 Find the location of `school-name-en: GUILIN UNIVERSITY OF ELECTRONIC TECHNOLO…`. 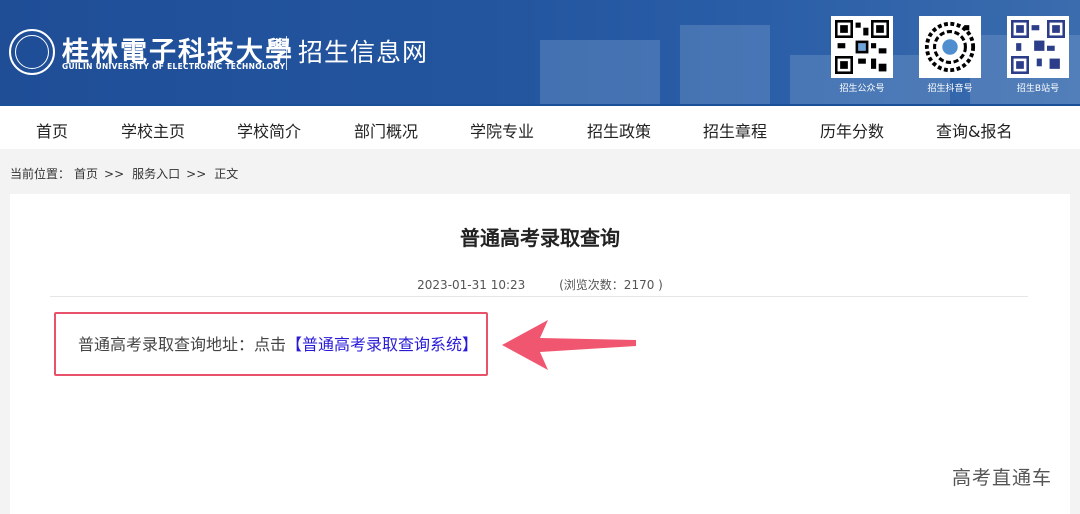

school-name-en: GUILIN UNIVERSITY OF ELECTRONIC TECHNOLO… is located at coordinates (174, 66).